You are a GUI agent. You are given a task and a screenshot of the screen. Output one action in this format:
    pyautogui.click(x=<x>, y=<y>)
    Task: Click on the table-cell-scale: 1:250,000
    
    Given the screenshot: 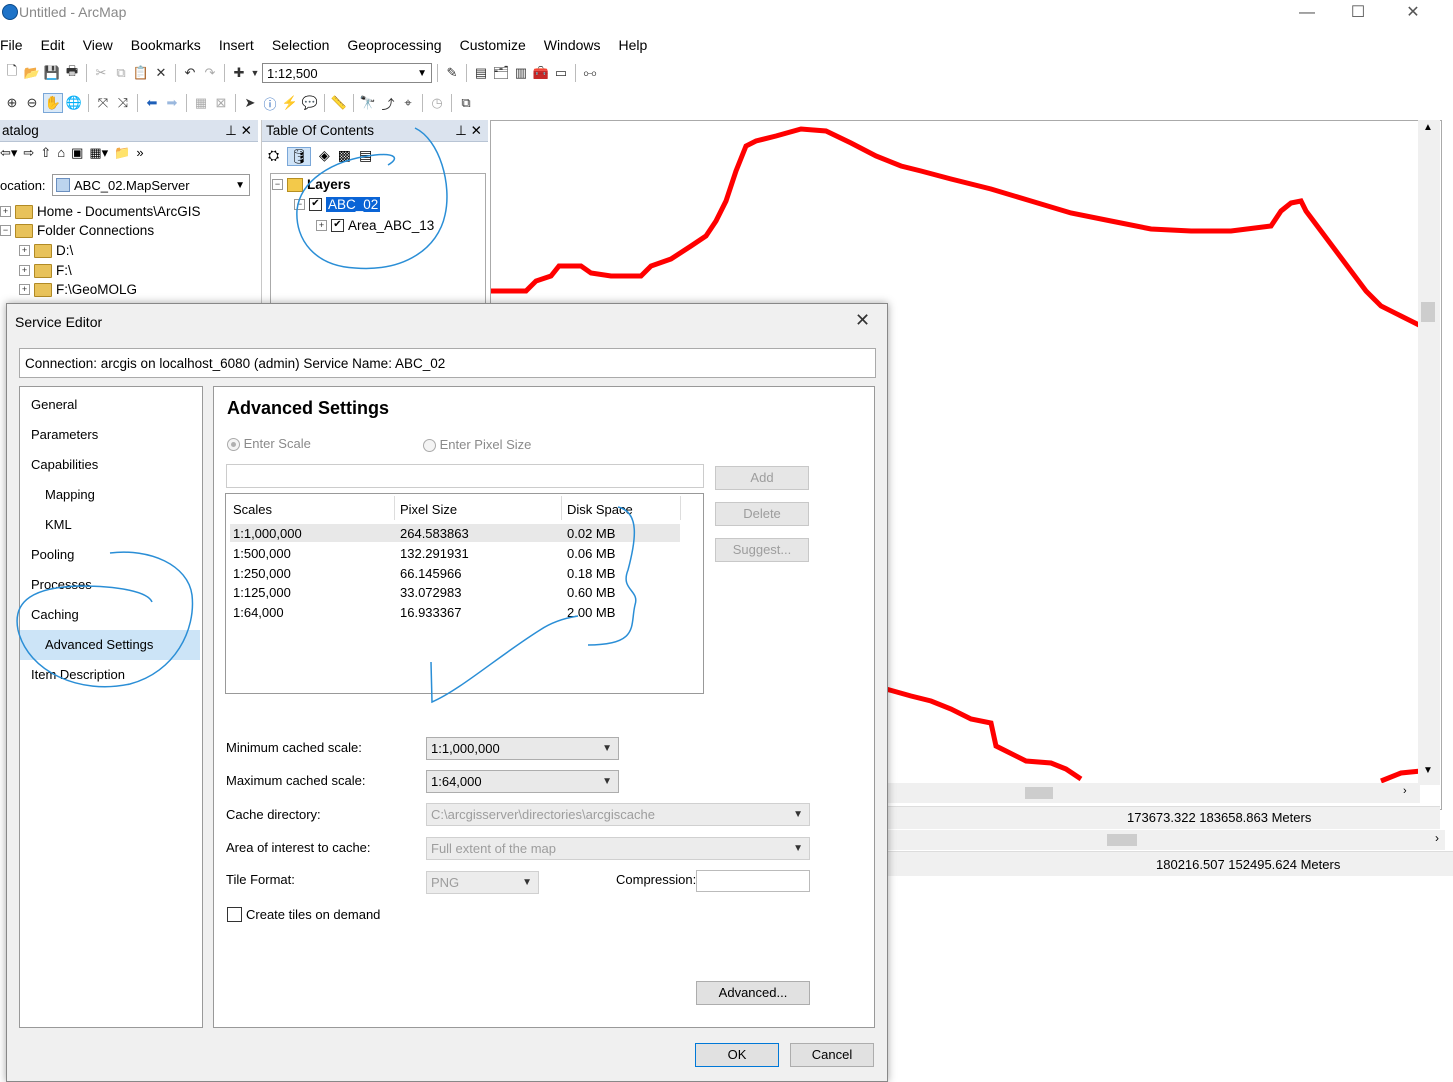 What is the action you would take?
    pyautogui.click(x=262, y=573)
    